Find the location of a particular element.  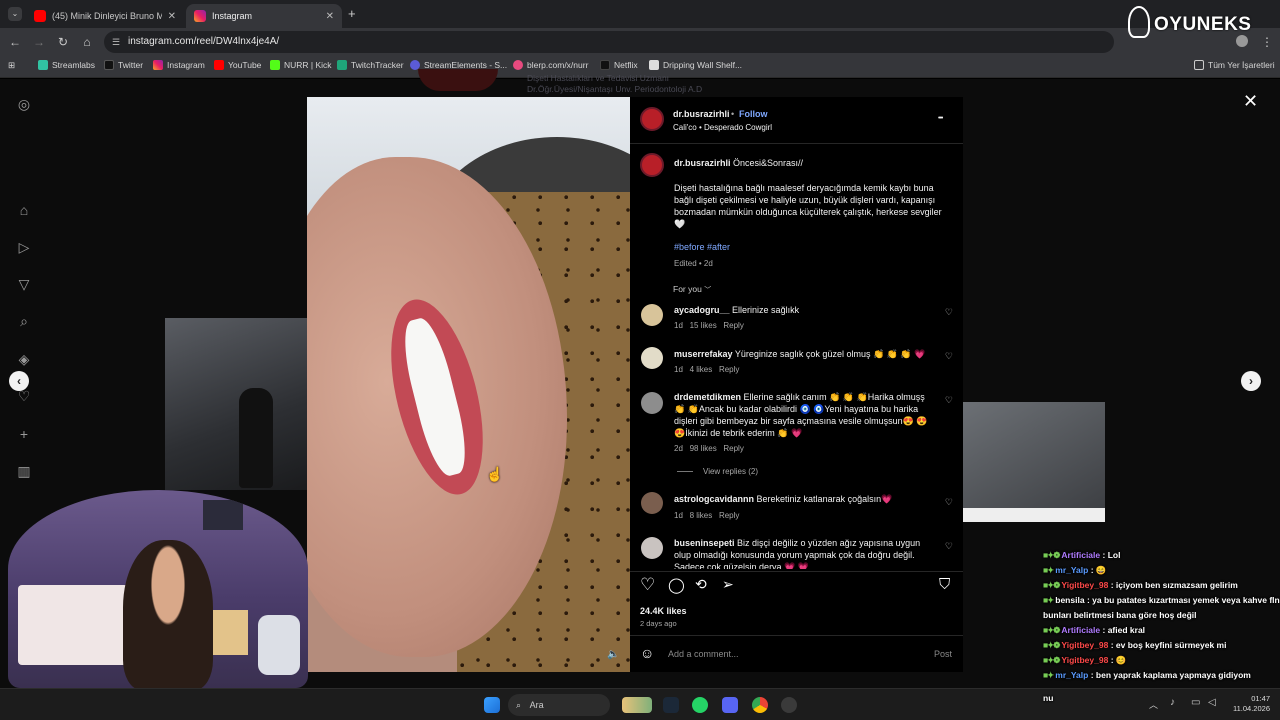

follow-button: Follow is located at coordinates (753, 114).